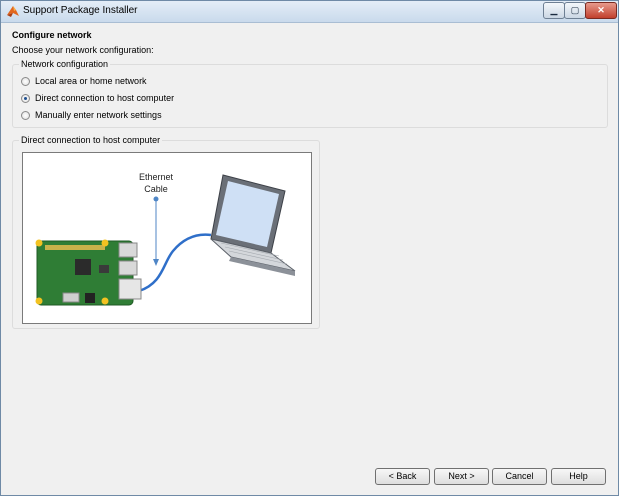  What do you see at coordinates (175, 263) in the screenshot?
I see `ethernet-cable-icon` at bounding box center [175, 263].